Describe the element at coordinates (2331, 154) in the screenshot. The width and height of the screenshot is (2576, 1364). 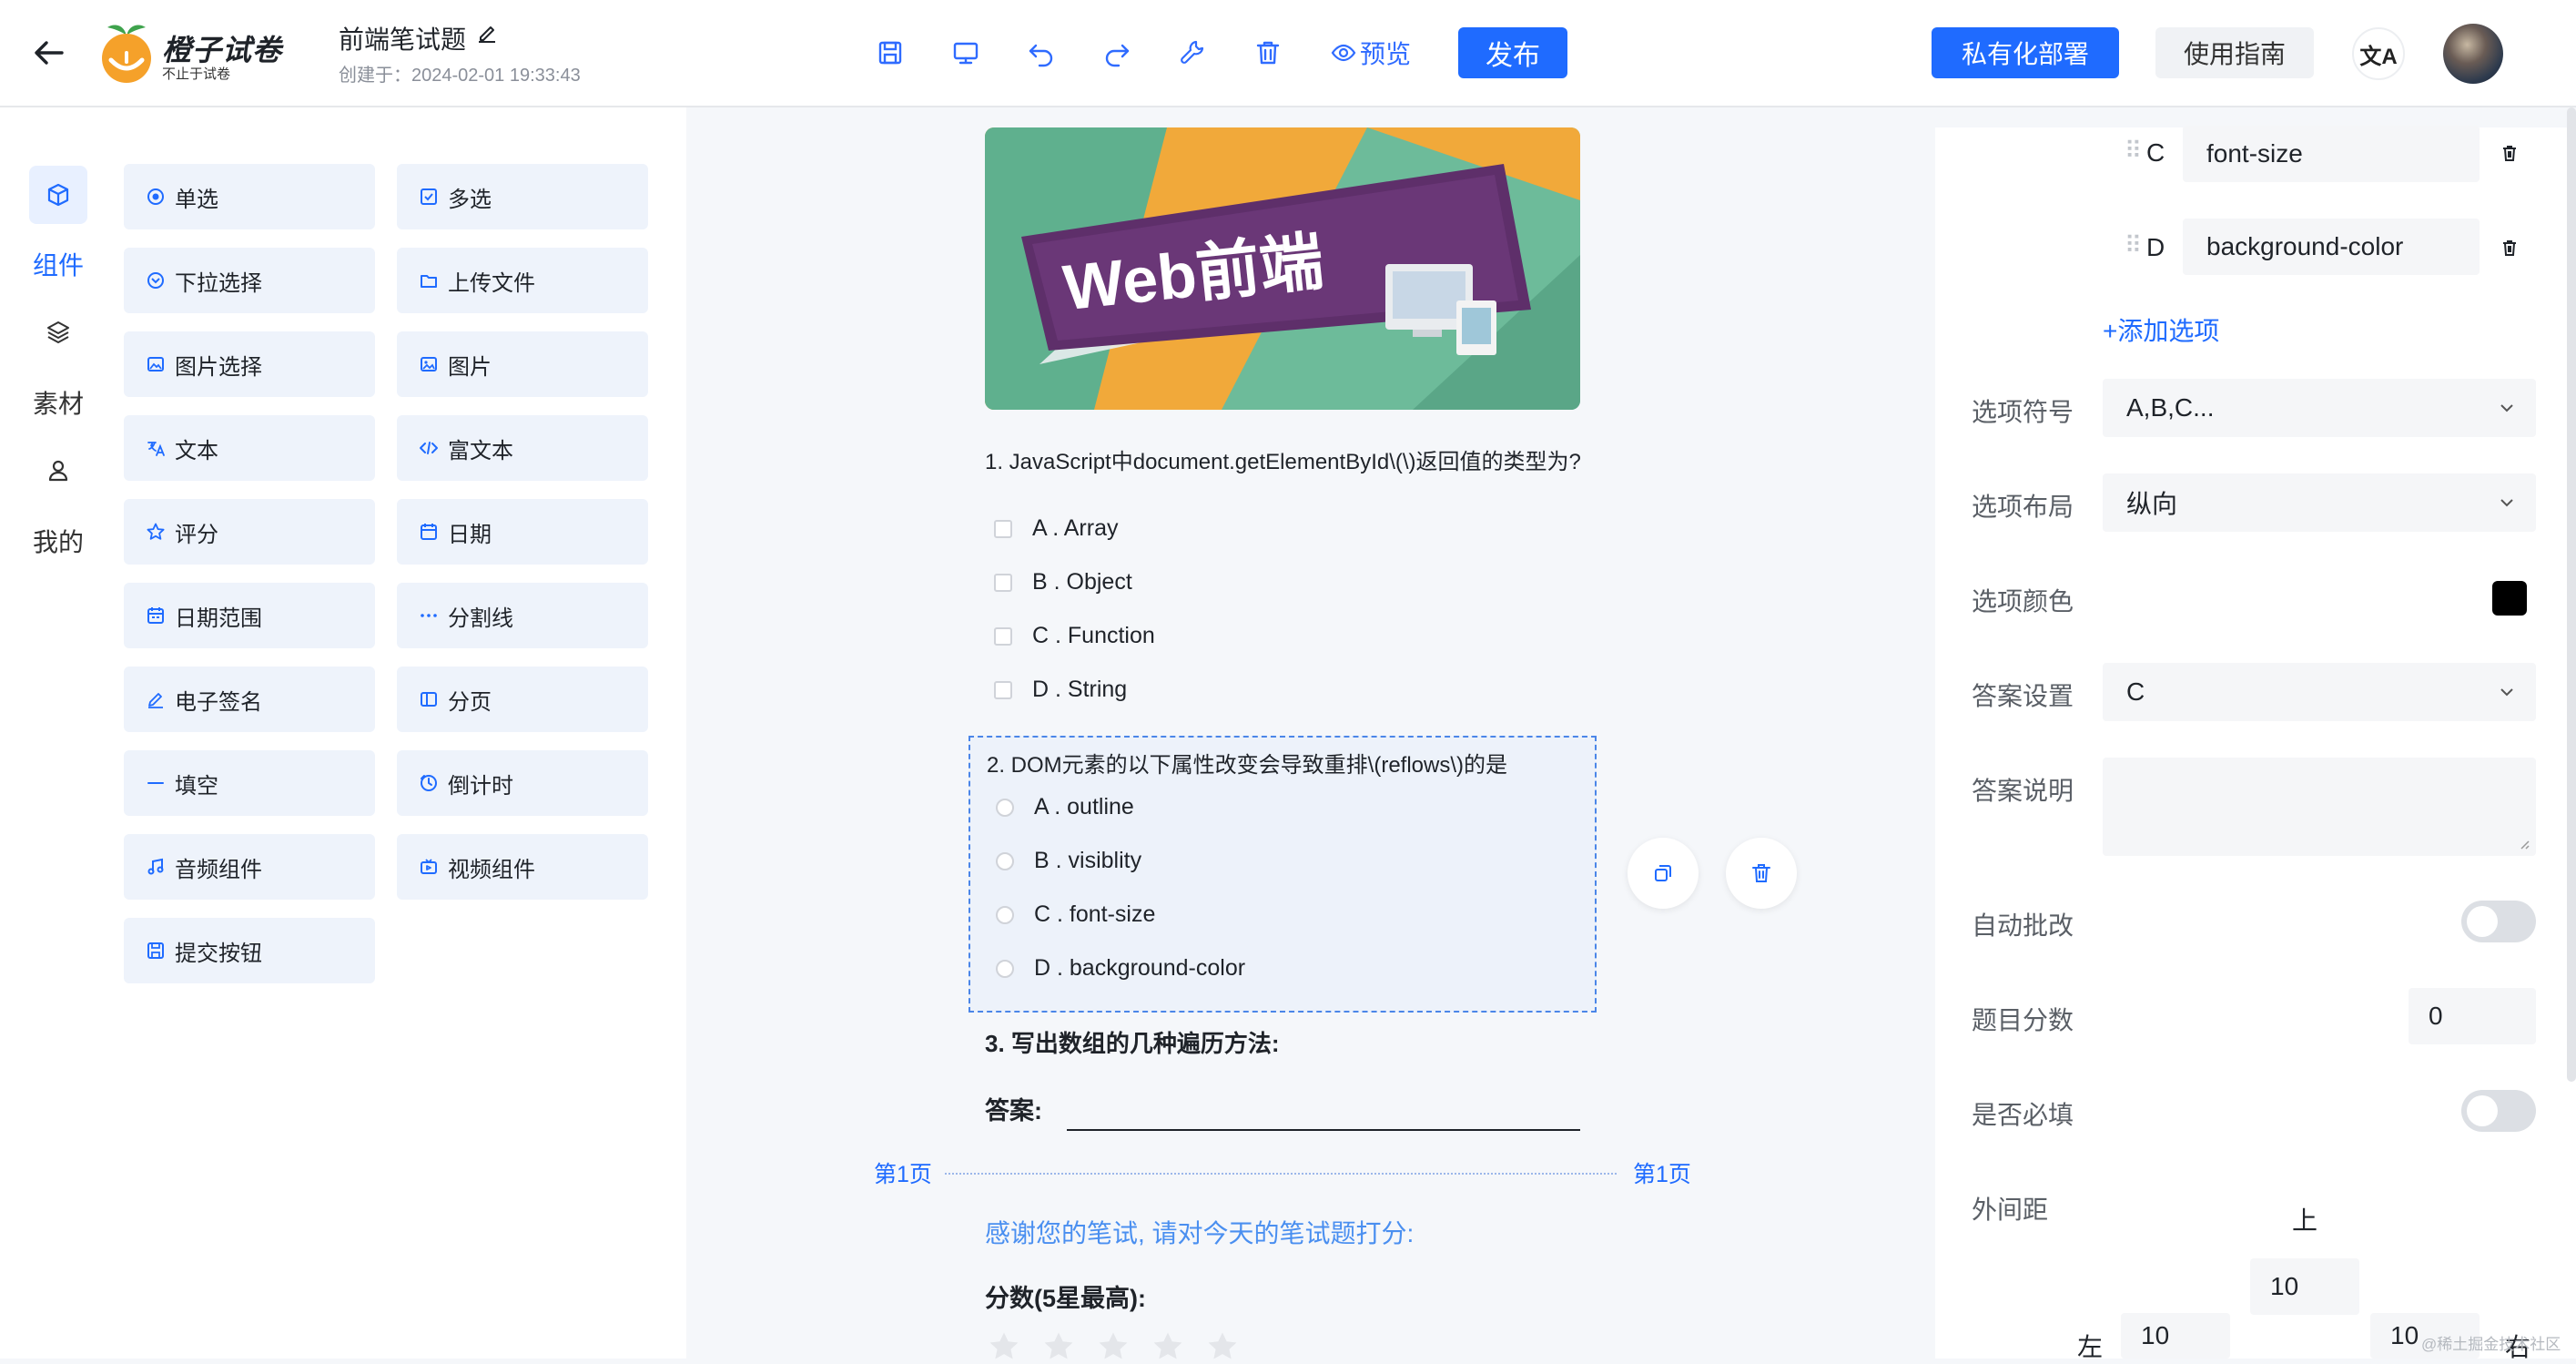
I see `option-row-input: font-size` at that location.